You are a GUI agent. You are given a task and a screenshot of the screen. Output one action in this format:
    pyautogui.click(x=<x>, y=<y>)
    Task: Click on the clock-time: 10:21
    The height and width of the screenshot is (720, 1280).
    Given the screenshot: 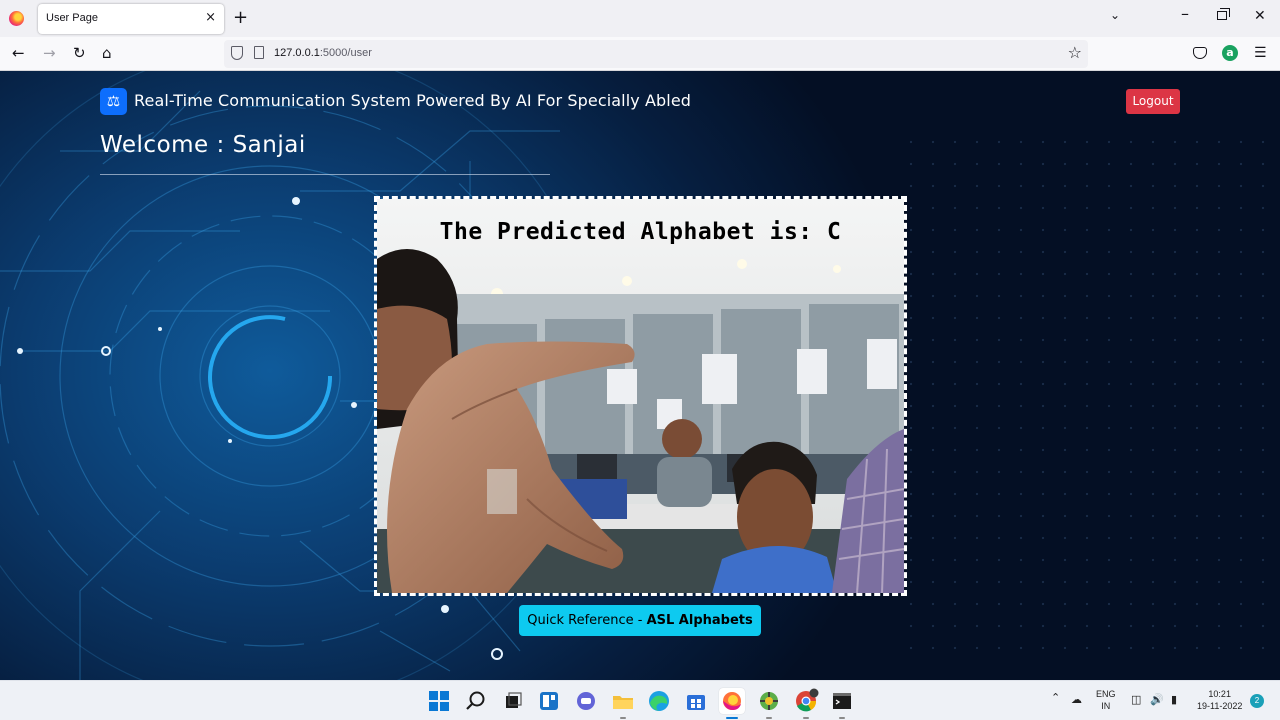 What is the action you would take?
    pyautogui.click(x=1219, y=694)
    